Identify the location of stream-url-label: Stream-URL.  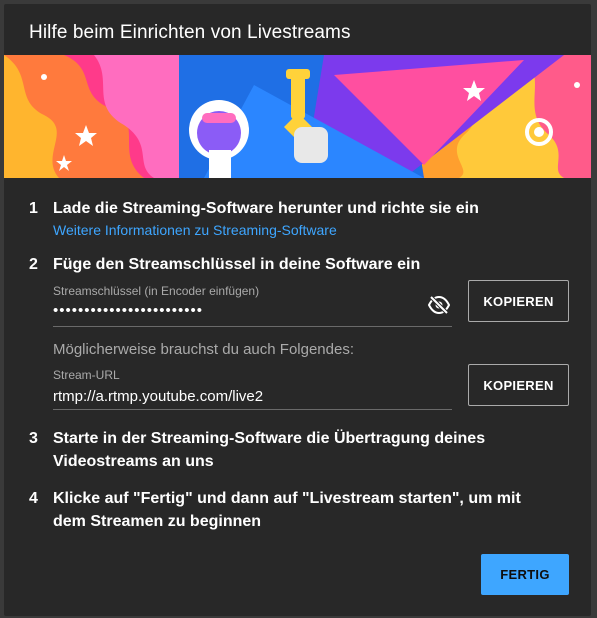
(86, 375).